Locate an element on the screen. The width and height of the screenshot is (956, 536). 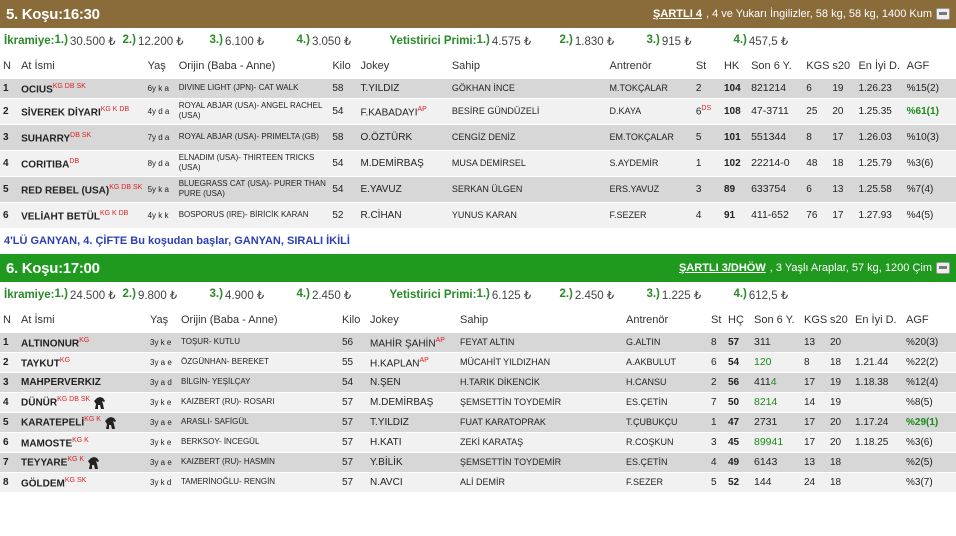
jockey-name: E.YAVUZ is located at coordinates (403, 188).